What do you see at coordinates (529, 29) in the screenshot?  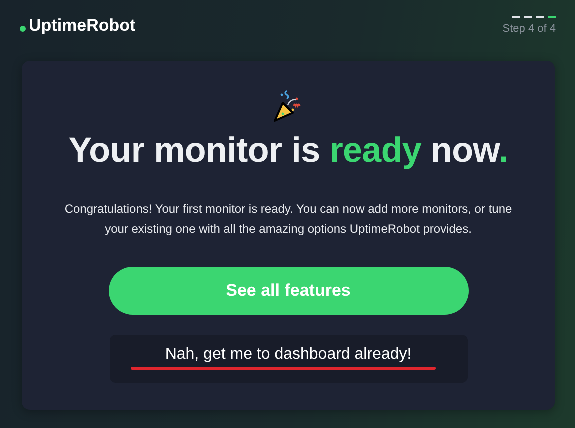 I see `step-label: Step 4 of 4` at bounding box center [529, 29].